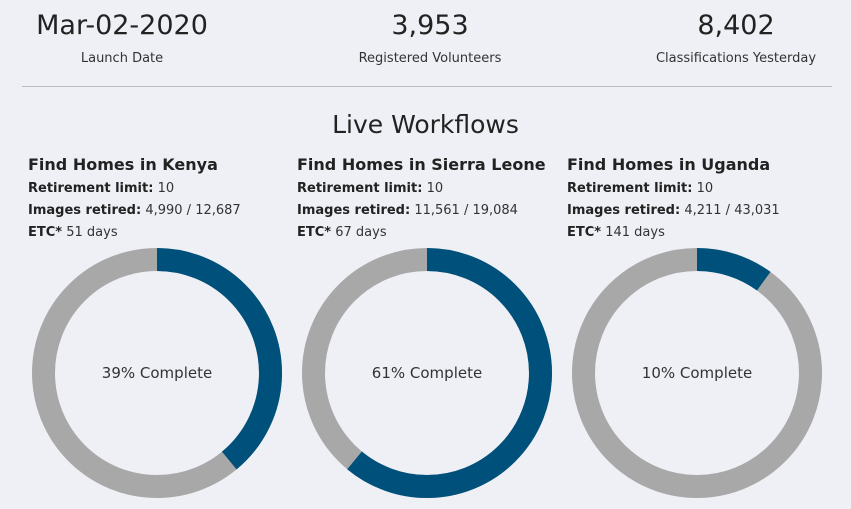 The image size is (851, 509). What do you see at coordinates (635, 232) in the screenshot?
I see `etc-value: 141 days` at bounding box center [635, 232].